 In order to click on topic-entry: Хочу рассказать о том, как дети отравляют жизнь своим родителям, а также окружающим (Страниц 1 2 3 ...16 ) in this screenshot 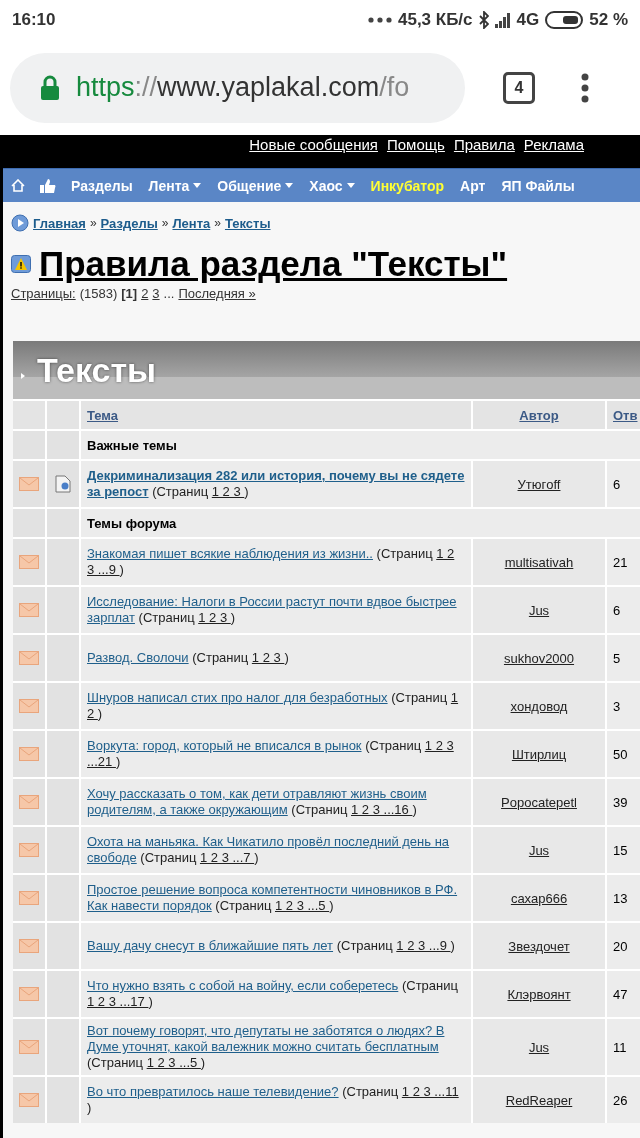, I will do `click(276, 802)`.